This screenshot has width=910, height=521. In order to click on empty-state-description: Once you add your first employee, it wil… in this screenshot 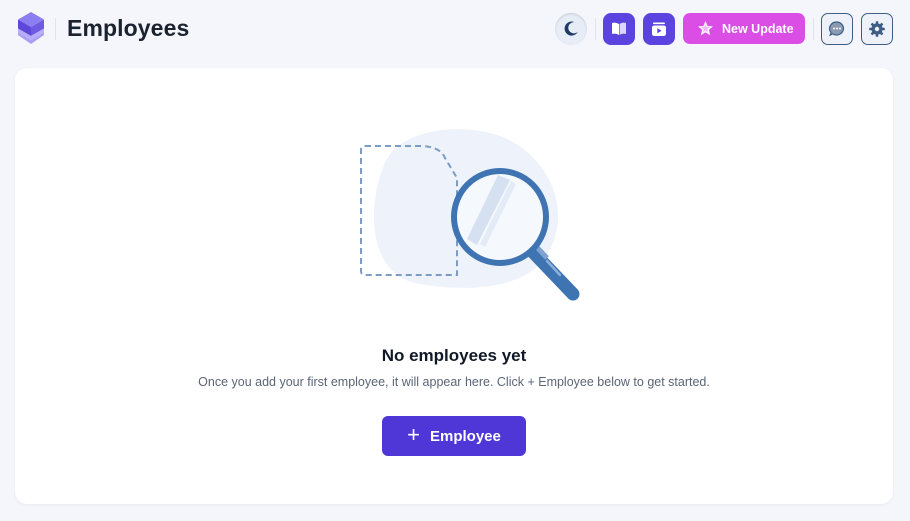, I will do `click(454, 382)`.